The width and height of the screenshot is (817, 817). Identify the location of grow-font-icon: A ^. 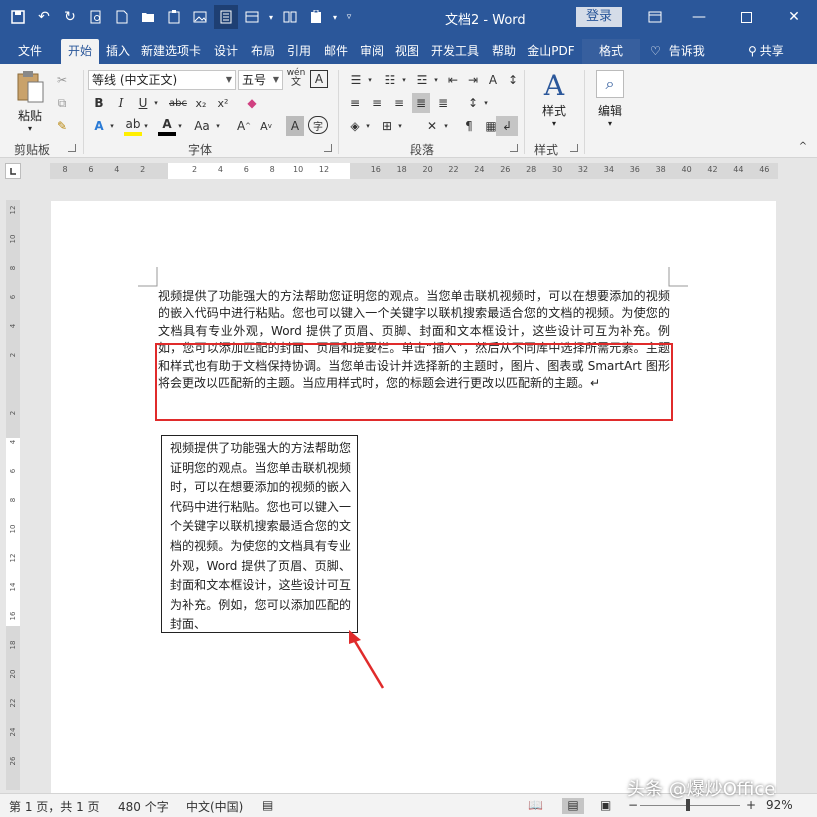
(244, 126).